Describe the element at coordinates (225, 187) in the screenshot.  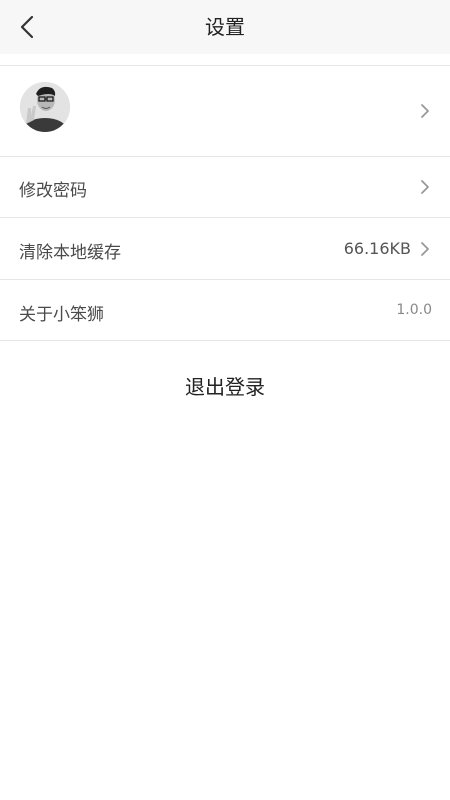
I see `change-password-row: 修改密码` at that location.